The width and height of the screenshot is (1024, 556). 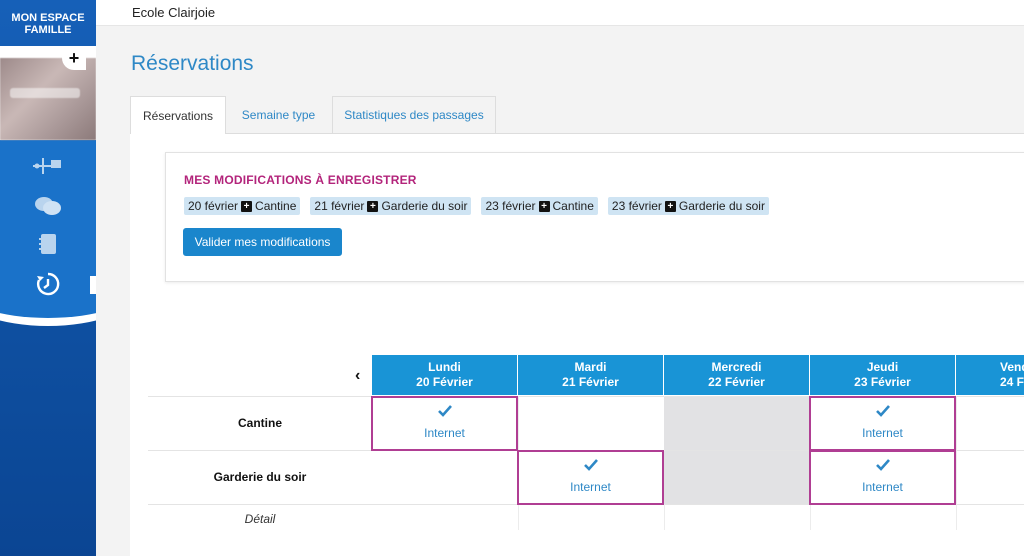 What do you see at coordinates (48, 206) in the screenshot?
I see `chat-icon` at bounding box center [48, 206].